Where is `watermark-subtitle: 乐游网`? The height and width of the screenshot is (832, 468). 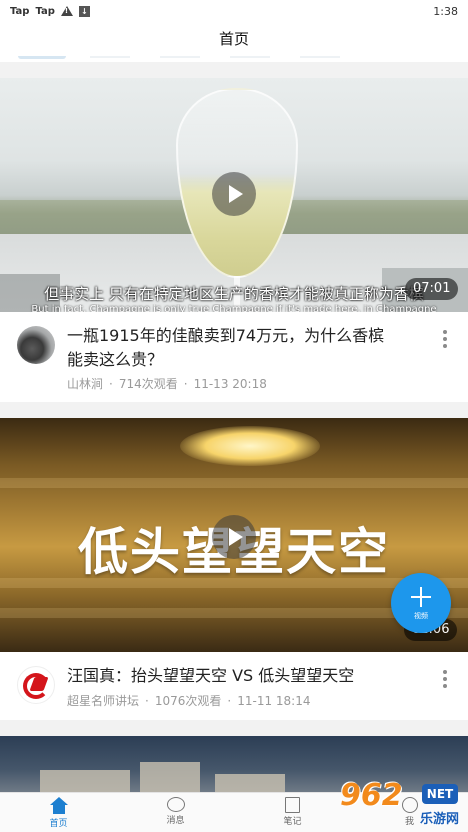 watermark-subtitle: 乐游网 is located at coordinates (440, 819).